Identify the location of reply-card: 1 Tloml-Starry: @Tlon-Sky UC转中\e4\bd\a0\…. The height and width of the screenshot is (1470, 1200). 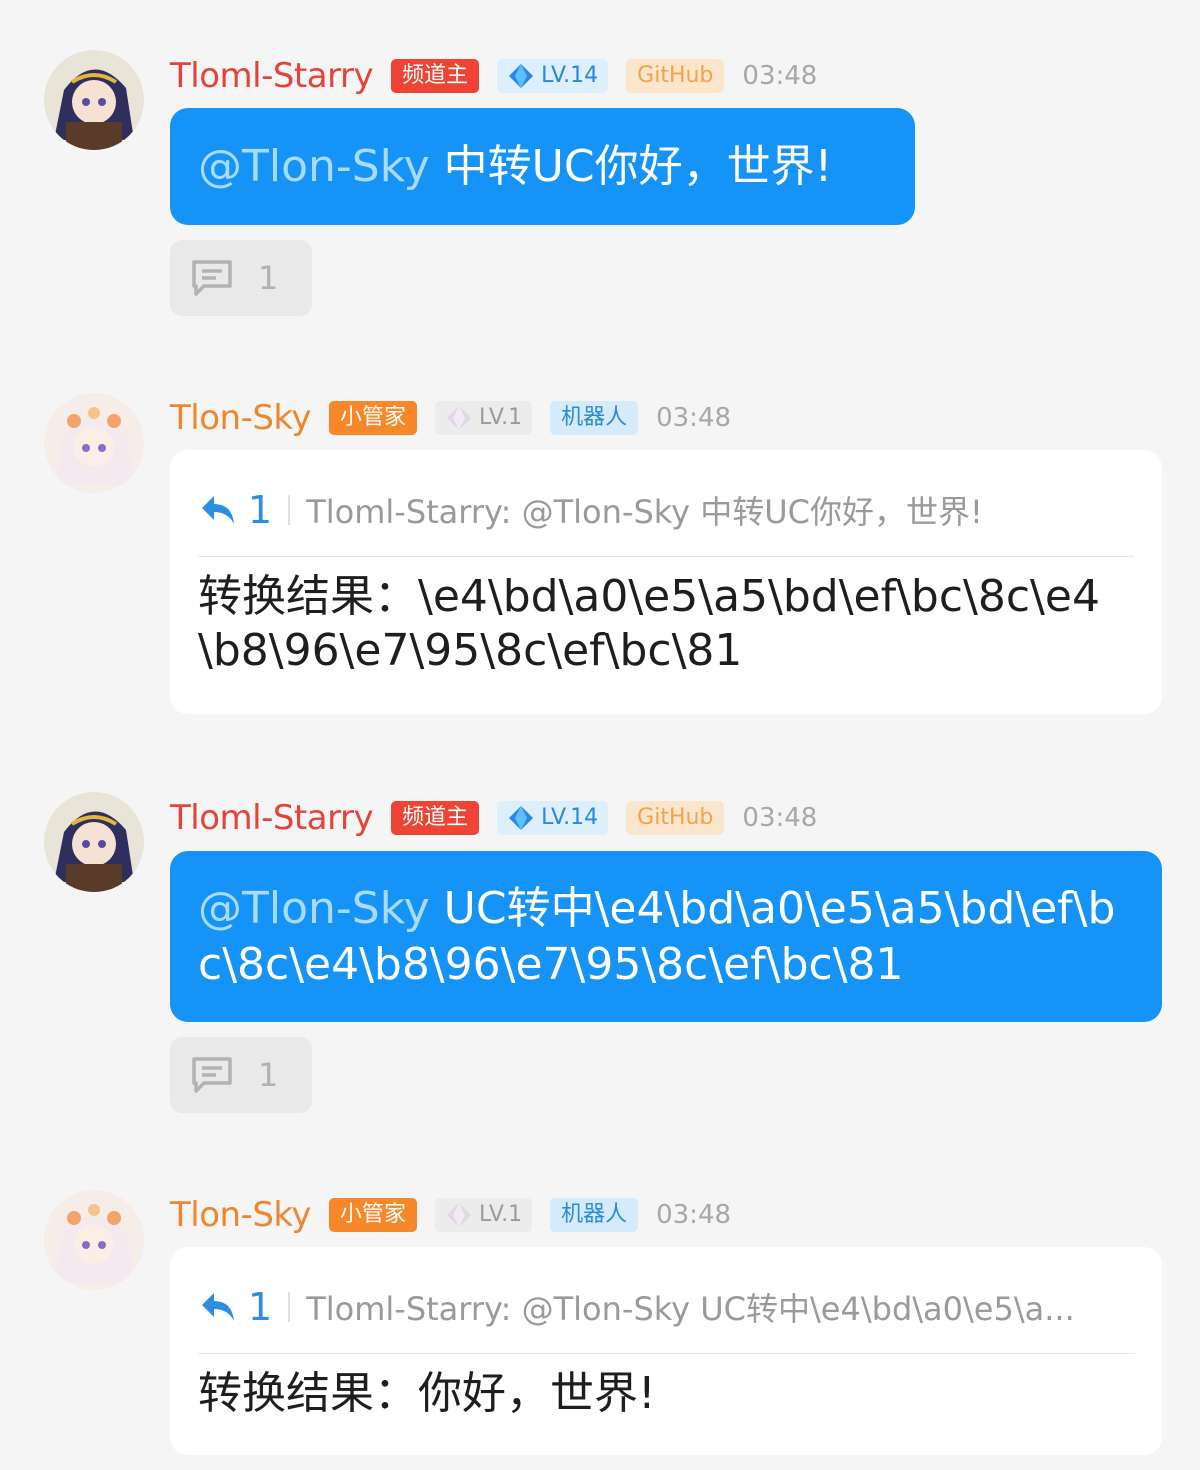
(666, 1351).